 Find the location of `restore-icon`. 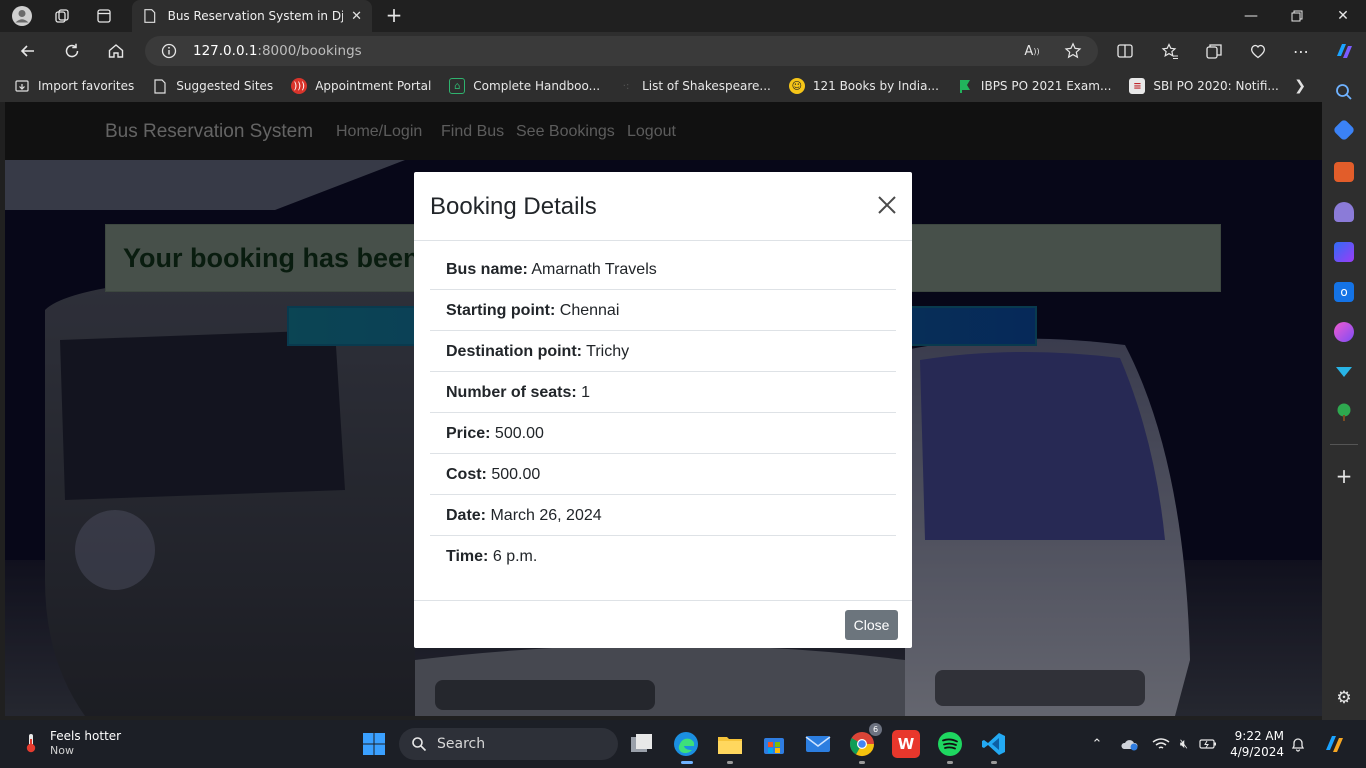

restore-icon is located at coordinates (1297, 16).